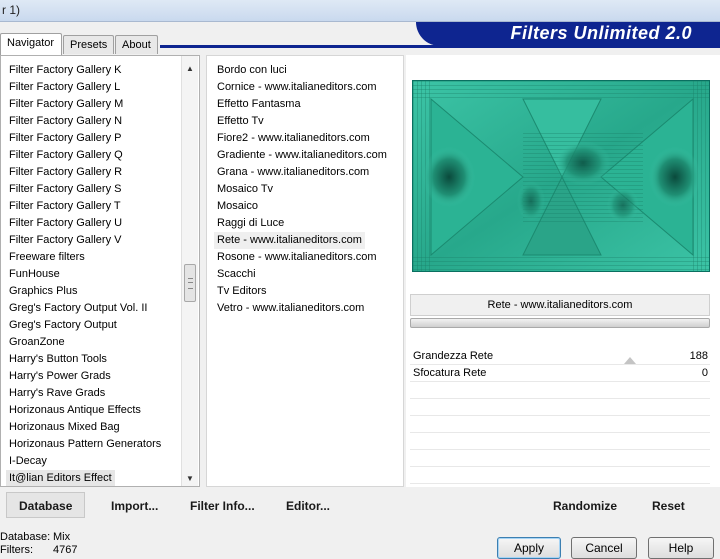 The image size is (720, 559). What do you see at coordinates (28, 461) in the screenshot?
I see `category-item: I-Decay` at bounding box center [28, 461].